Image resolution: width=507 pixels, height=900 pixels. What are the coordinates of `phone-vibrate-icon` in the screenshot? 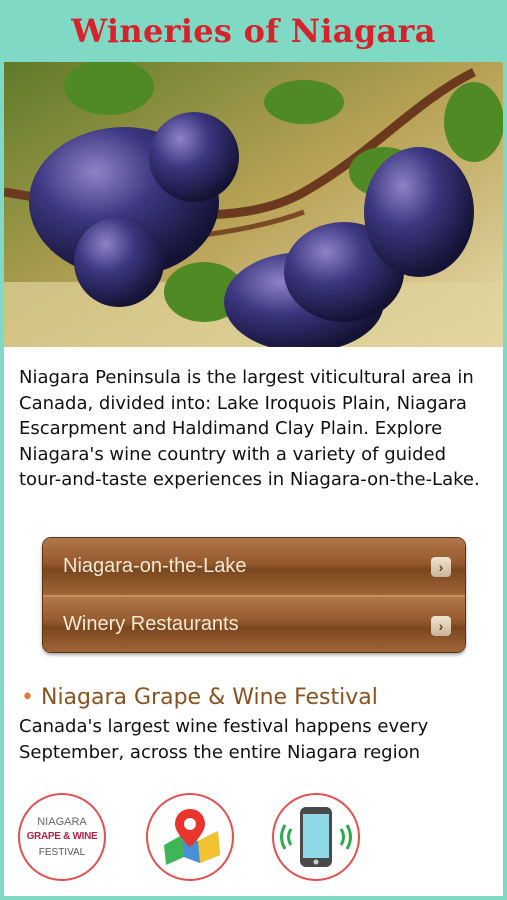 It's located at (316, 837).